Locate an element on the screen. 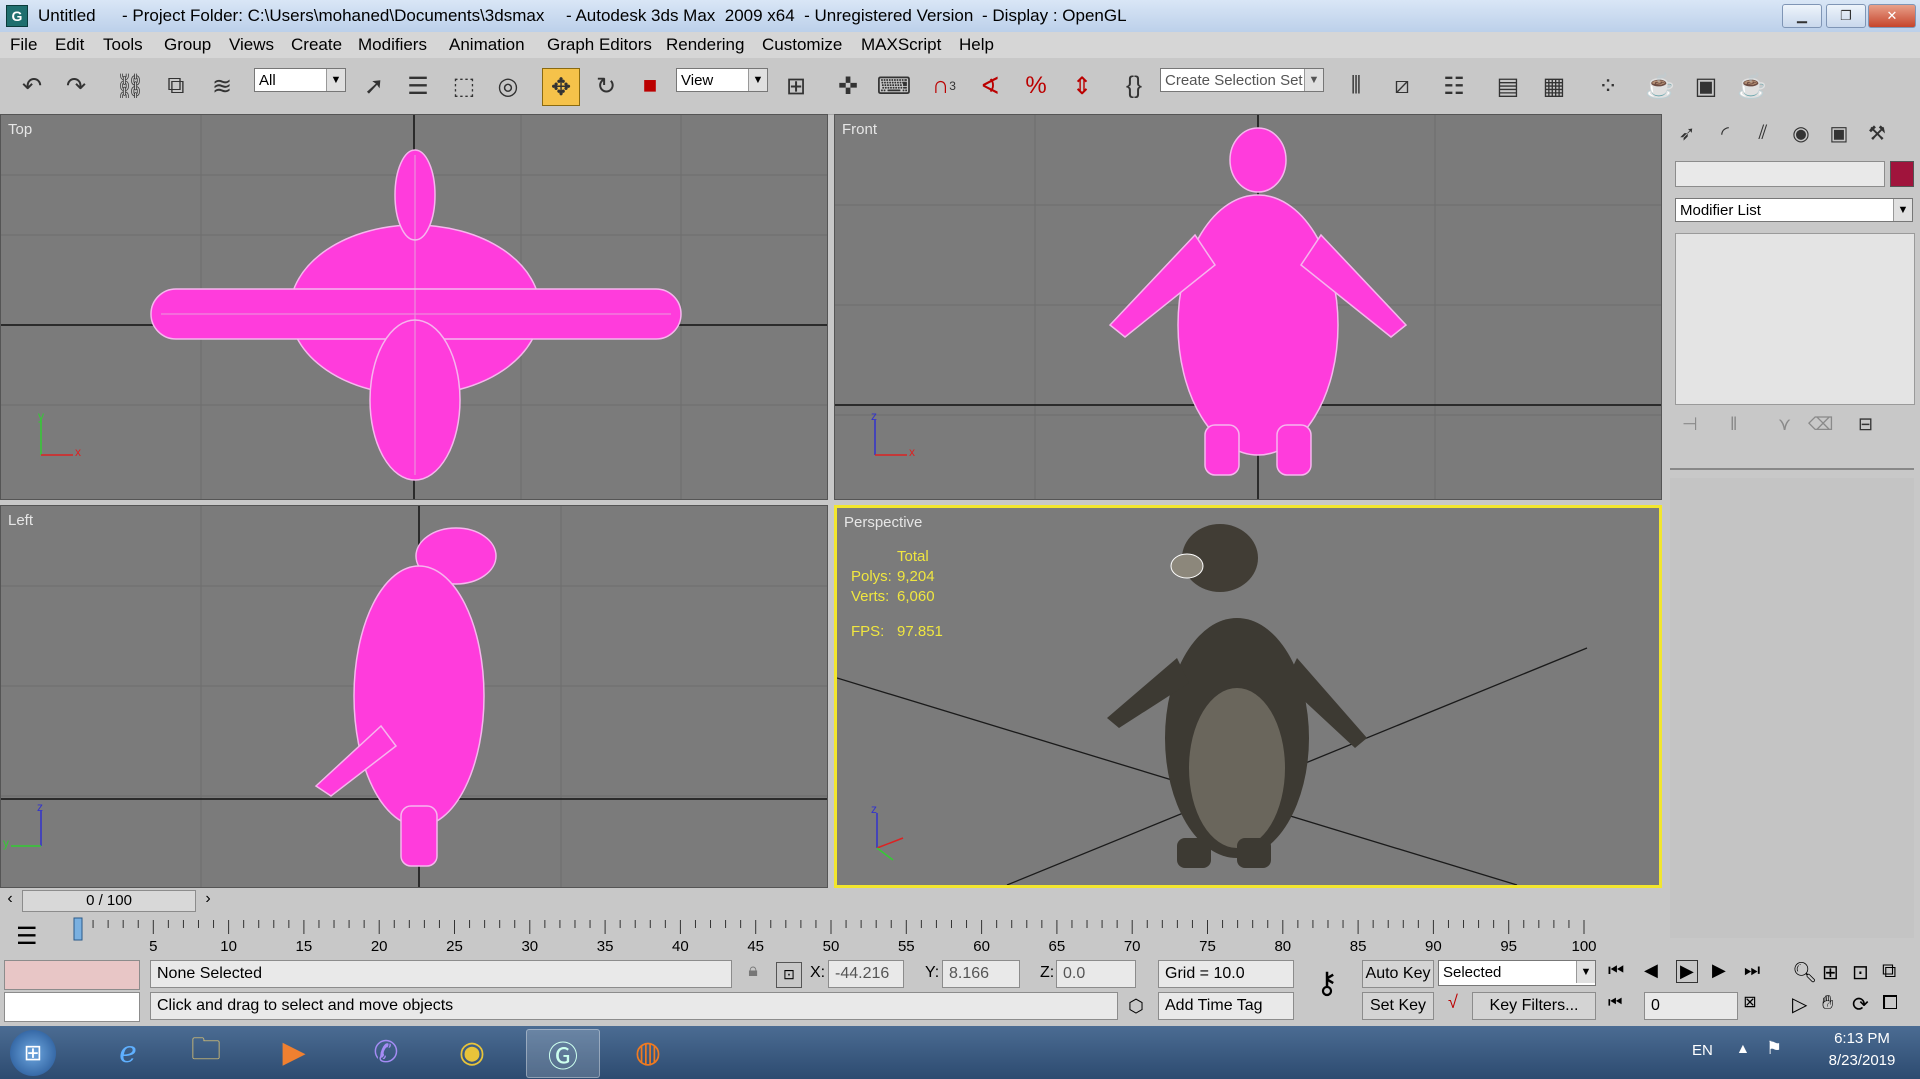 The width and height of the screenshot is (1920, 1079). motion-tab: ◉ is located at coordinates (1801, 133).